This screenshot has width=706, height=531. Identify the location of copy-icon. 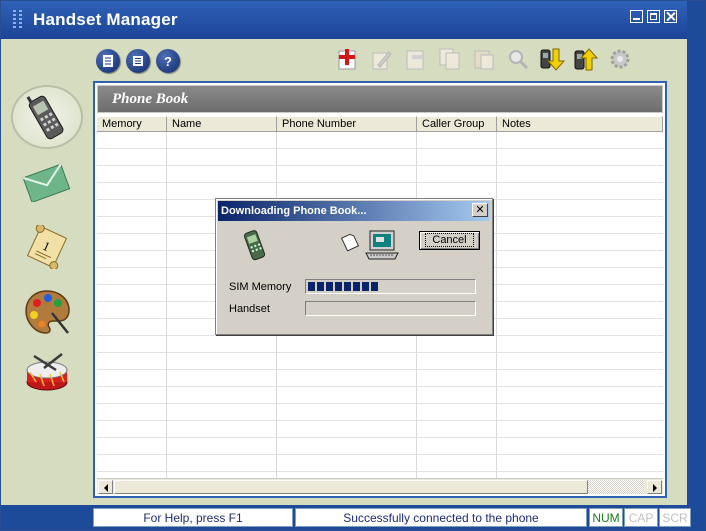
(449, 59).